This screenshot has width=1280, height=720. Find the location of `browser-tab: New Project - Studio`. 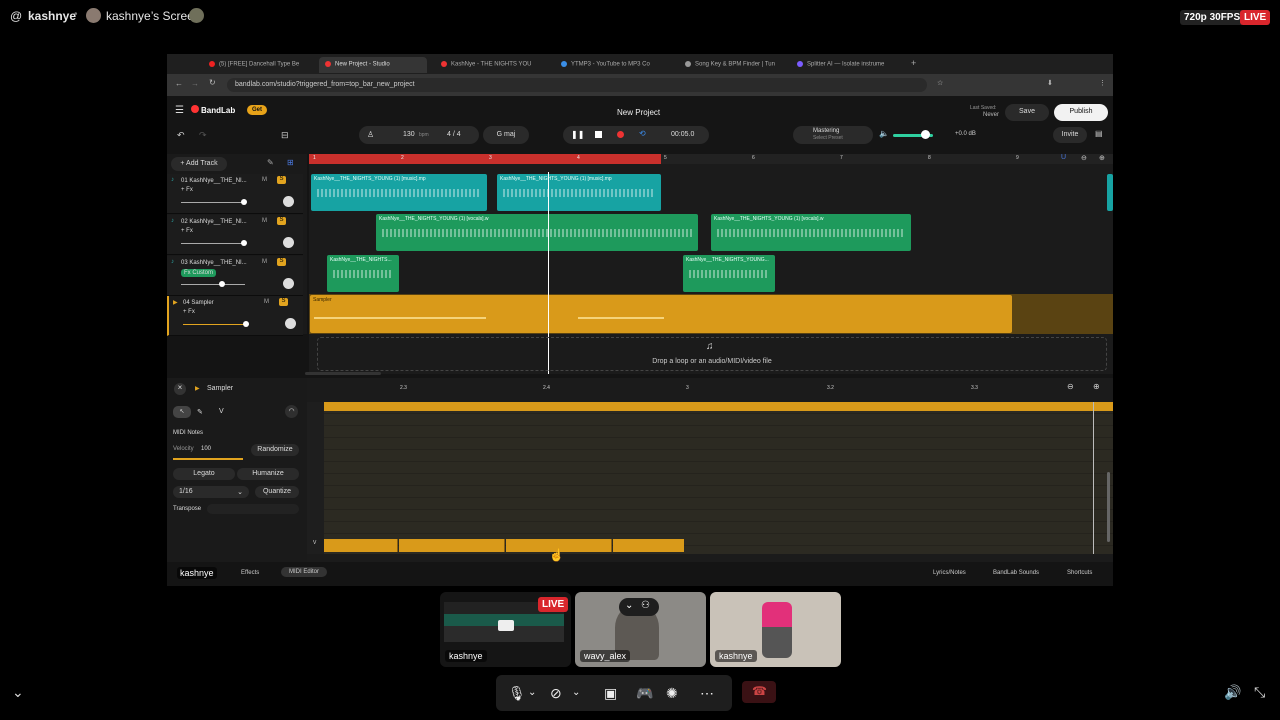

browser-tab: New Project - Studio is located at coordinates (373, 65).